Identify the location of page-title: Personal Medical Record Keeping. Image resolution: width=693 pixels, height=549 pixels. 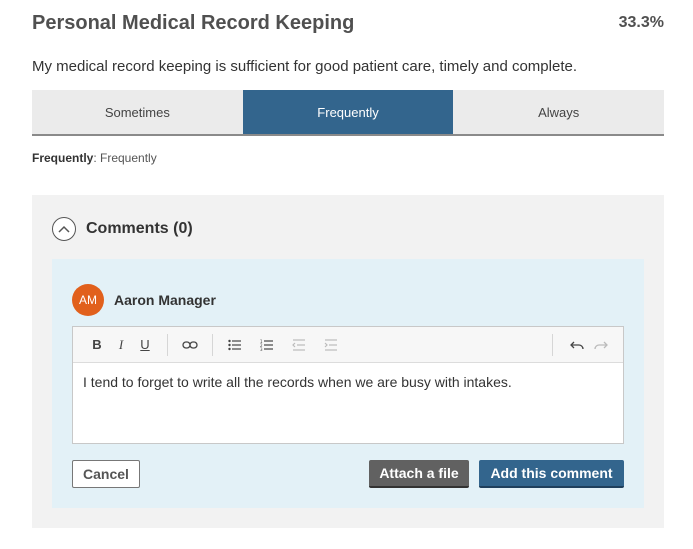
(193, 23).